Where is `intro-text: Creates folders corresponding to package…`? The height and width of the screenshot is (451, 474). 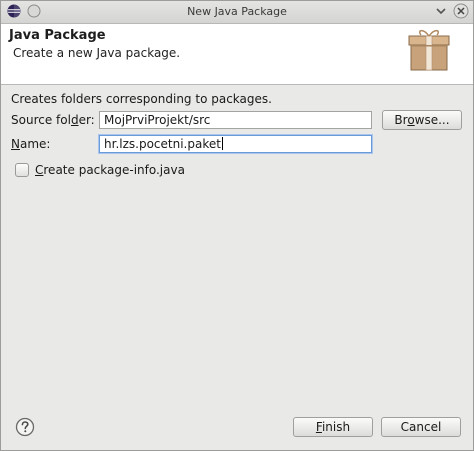 intro-text: Creates folders corresponding to package… is located at coordinates (141, 99).